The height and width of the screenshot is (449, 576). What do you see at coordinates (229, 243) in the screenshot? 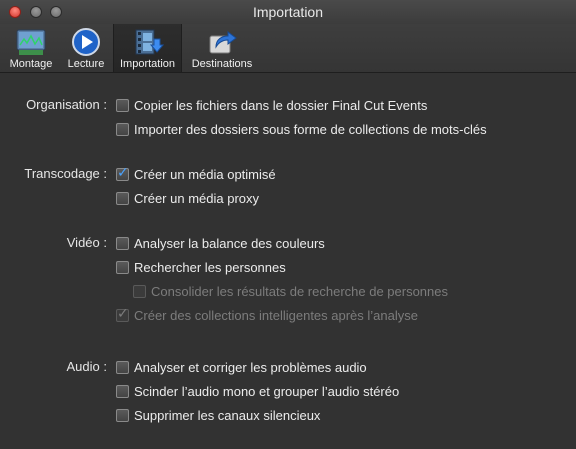
I see `analyze-color-balance-label: Analyser la balance des couleurs` at bounding box center [229, 243].